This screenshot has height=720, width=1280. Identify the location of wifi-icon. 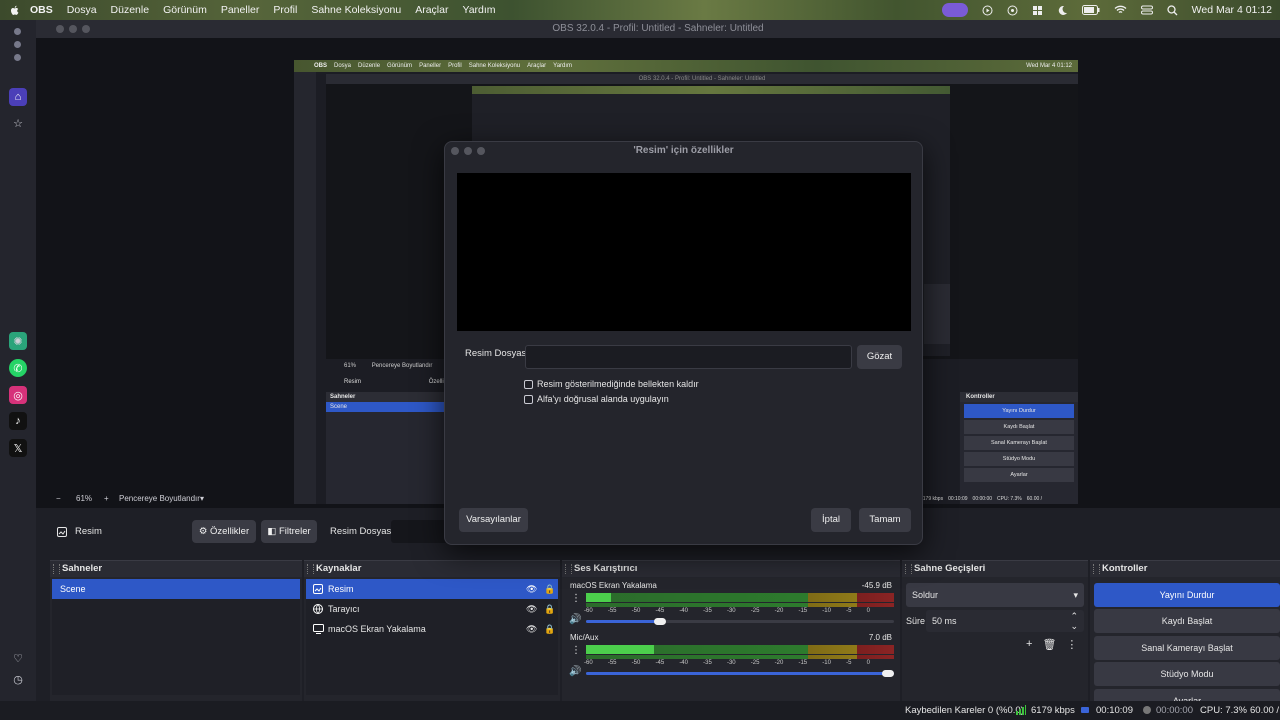
(1120, 10).